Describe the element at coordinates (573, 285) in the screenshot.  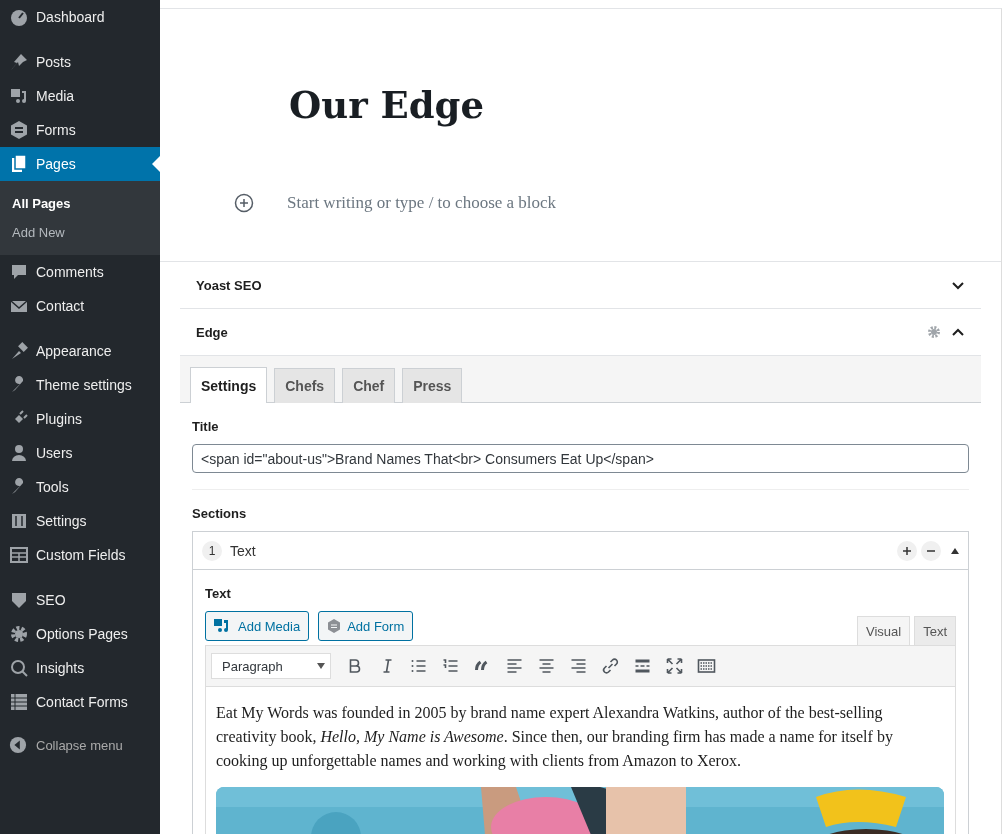
I see `panel-title: Yoast SEO` at that location.